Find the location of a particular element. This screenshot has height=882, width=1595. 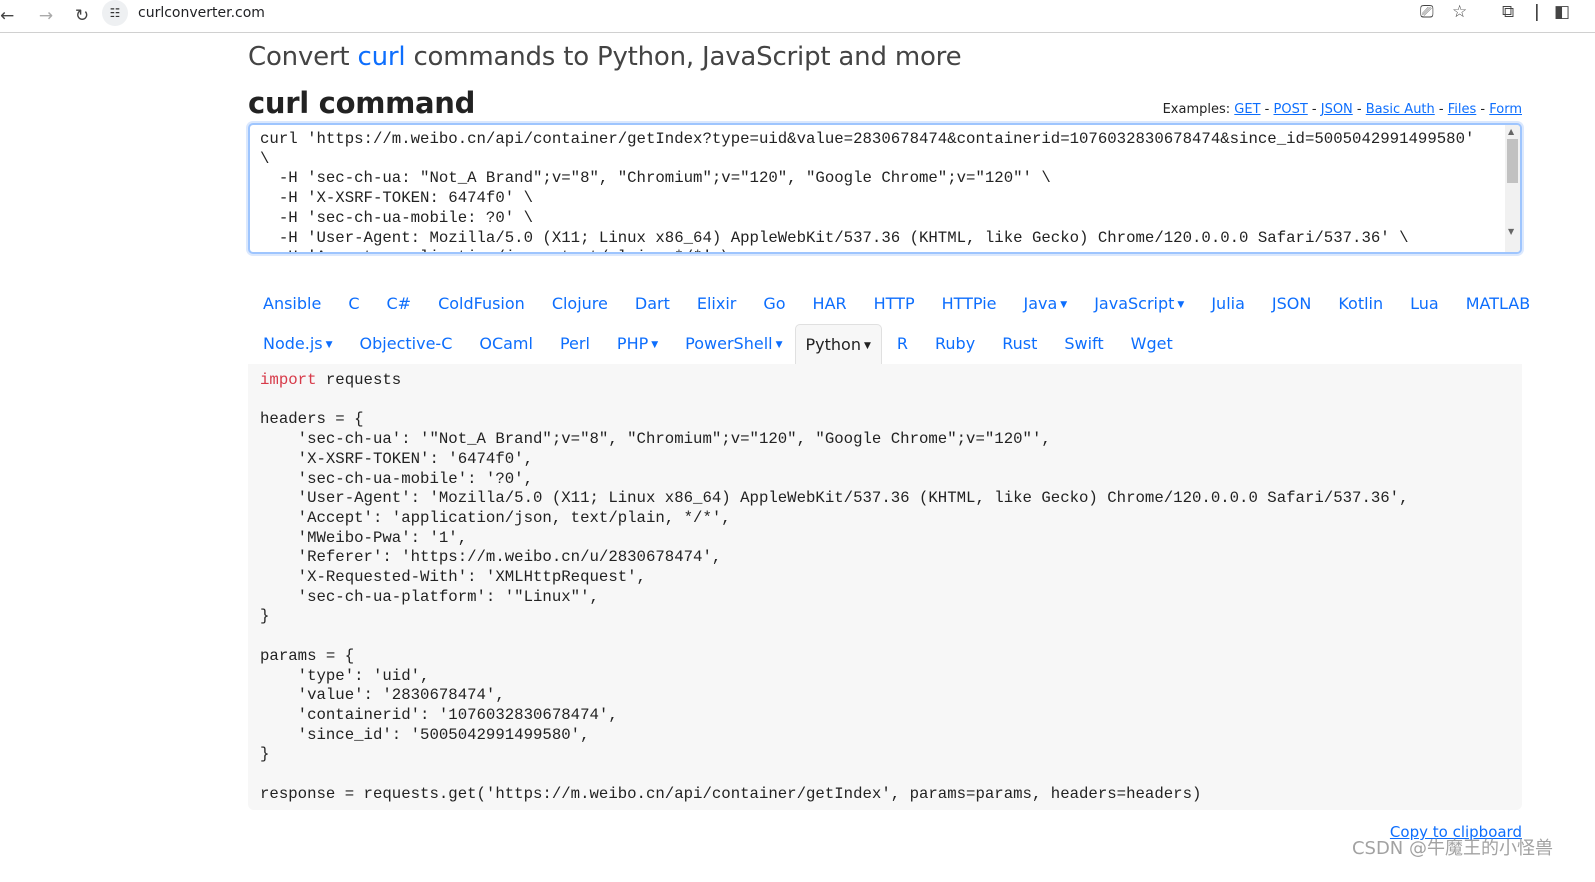

watermark: CSDN @牛魔王的小怪兽 is located at coordinates (1452, 848).